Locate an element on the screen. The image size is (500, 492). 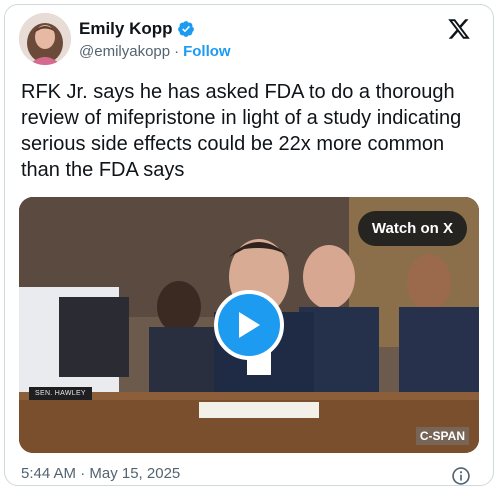
avatar is located at coordinates (45, 39).